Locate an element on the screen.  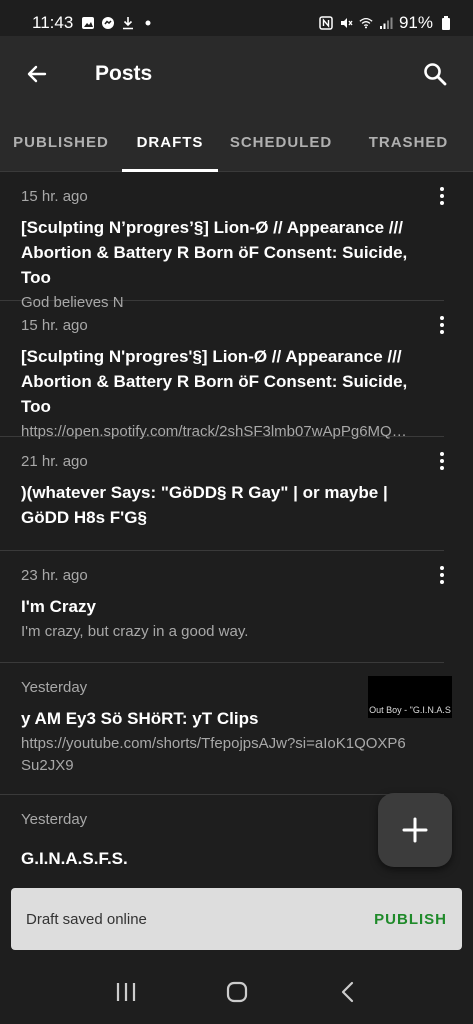
system-nav-bar is located at coordinates (236, 992).